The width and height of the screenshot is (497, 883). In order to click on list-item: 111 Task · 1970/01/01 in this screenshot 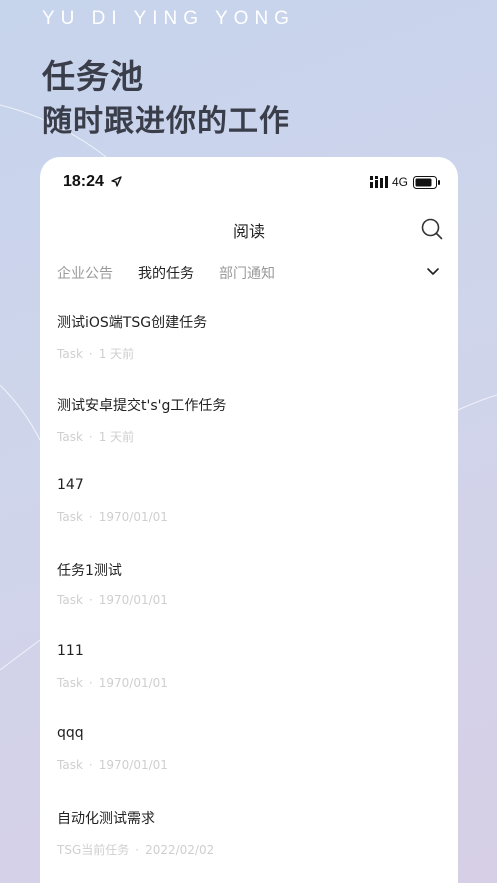, I will do `click(247, 684)`.